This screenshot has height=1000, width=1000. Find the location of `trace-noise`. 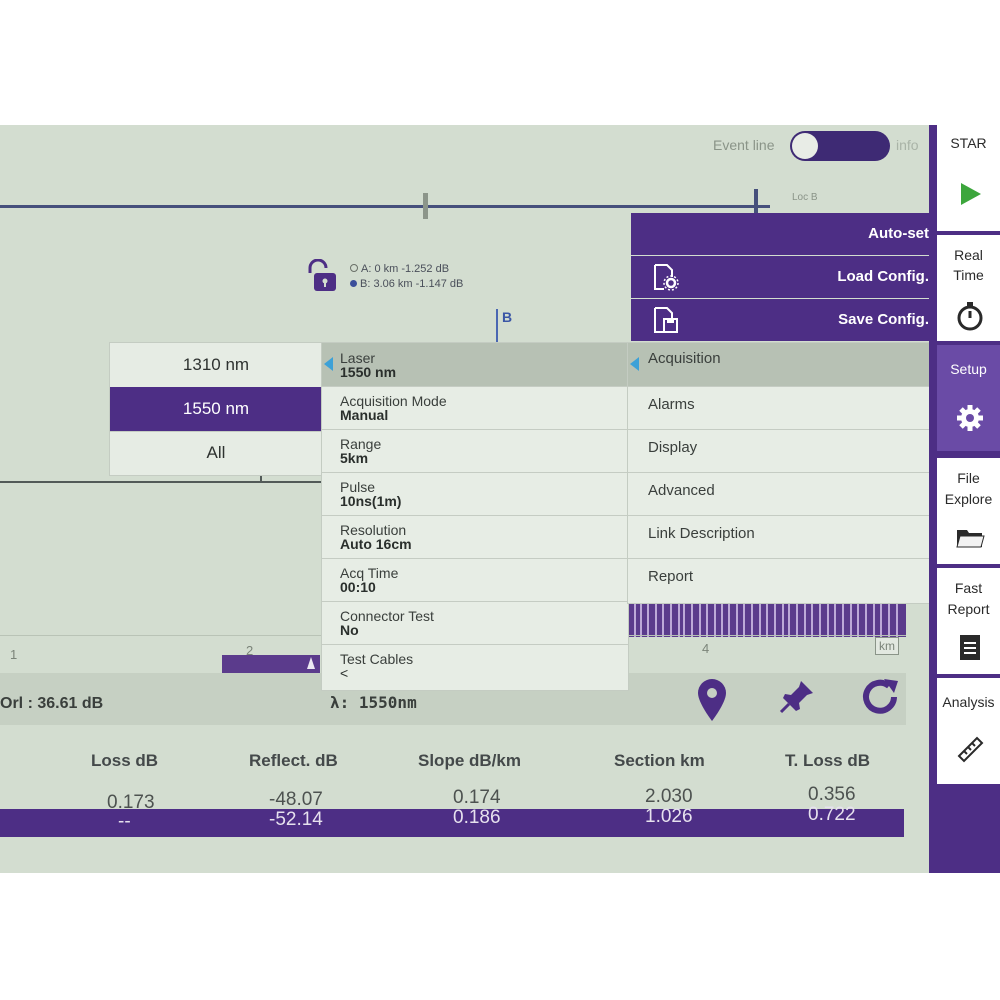

trace-noise is located at coordinates (767, 620).